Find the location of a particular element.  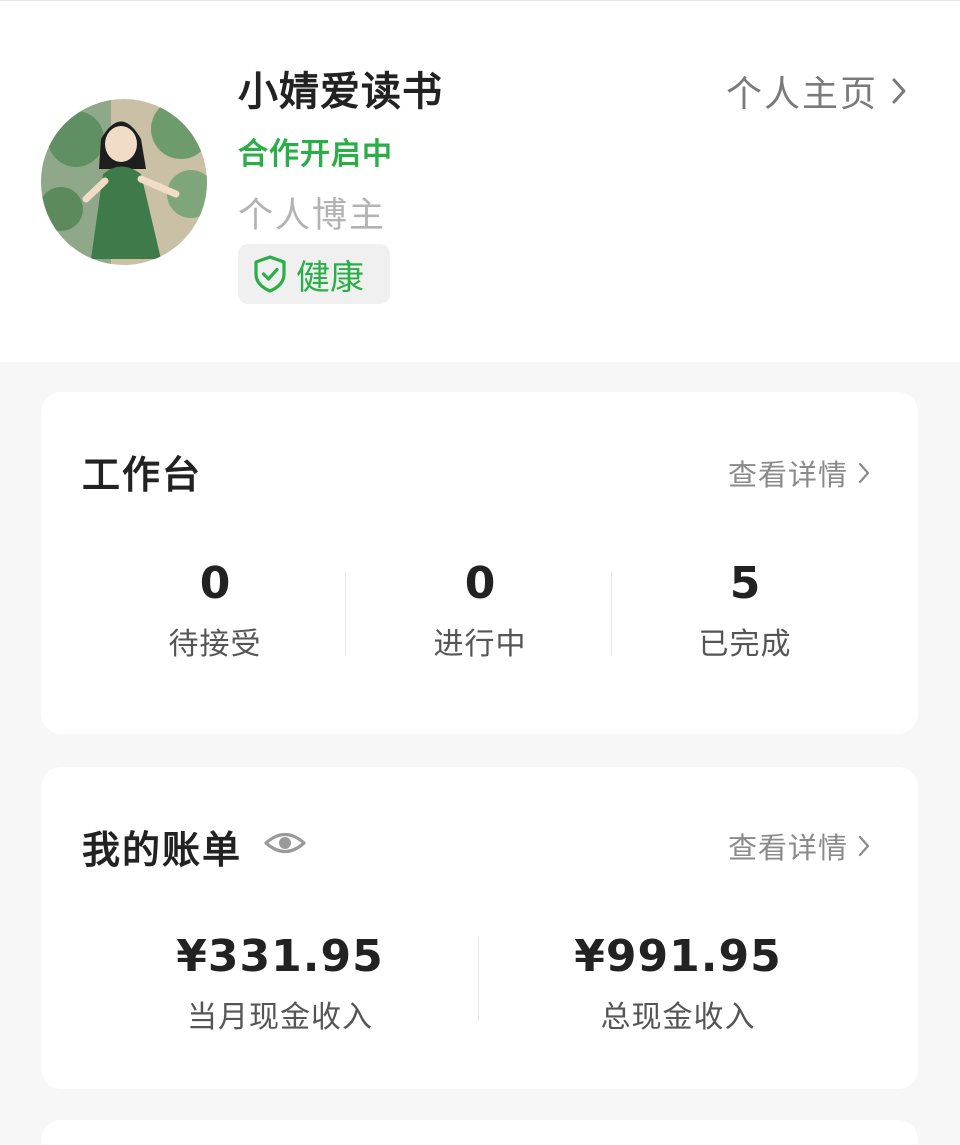

total-income-label: 总现金收入 is located at coordinates (678, 1017).